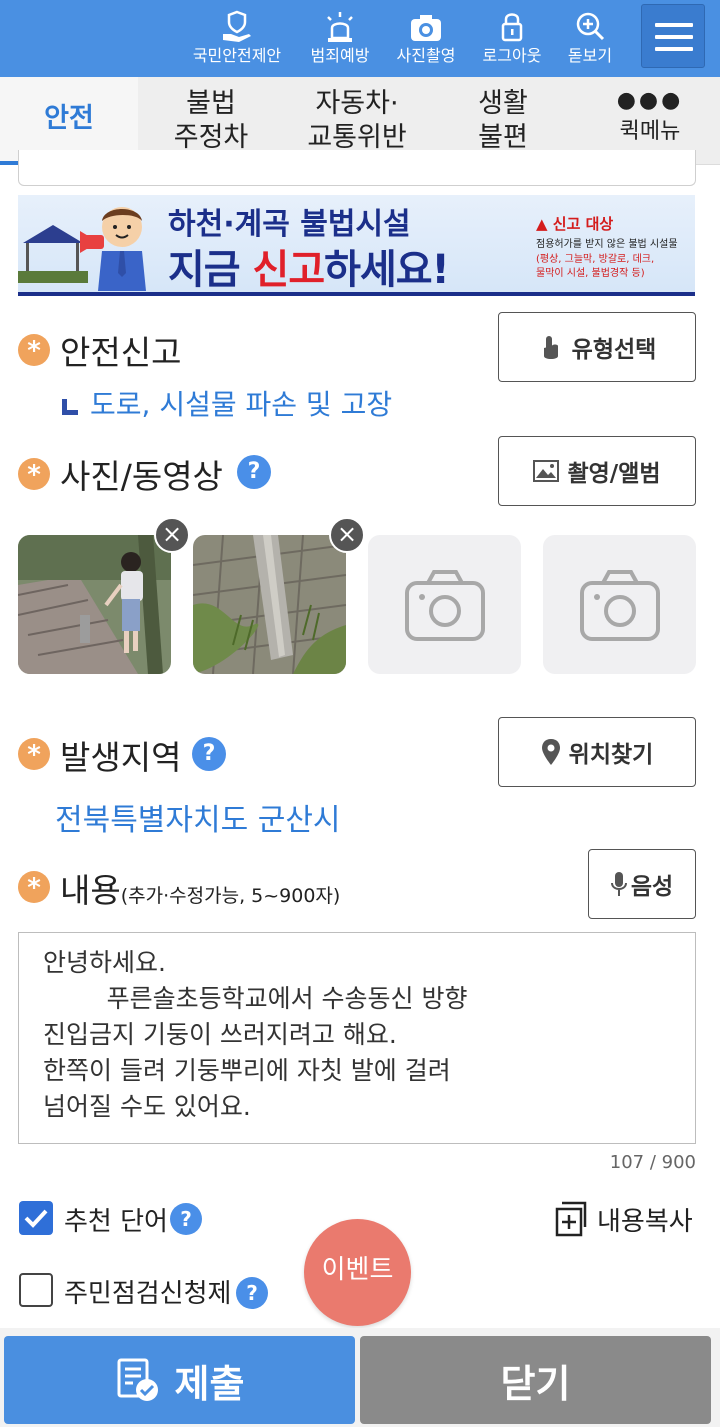 This screenshot has height=1427, width=720. I want to click on proposal-button: 국민안전제안, so click(237, 39).